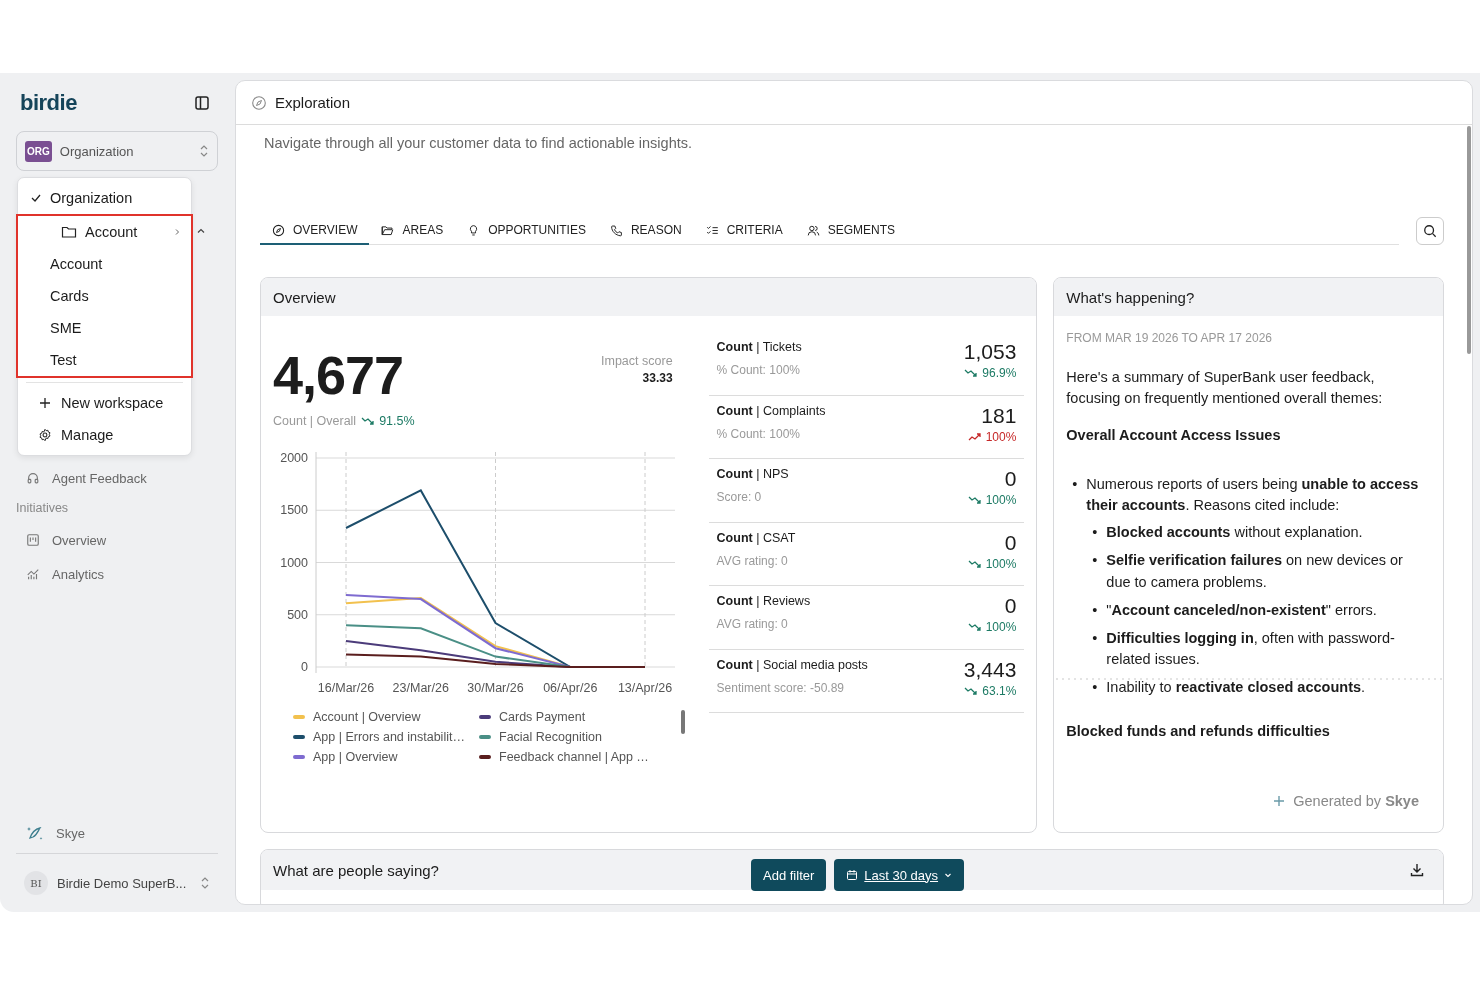 Image resolution: width=1480 pixels, height=987 pixels. Describe the element at coordinates (495, 688) in the screenshot. I see `axis-tick-label: 30/Mar/26` at that location.